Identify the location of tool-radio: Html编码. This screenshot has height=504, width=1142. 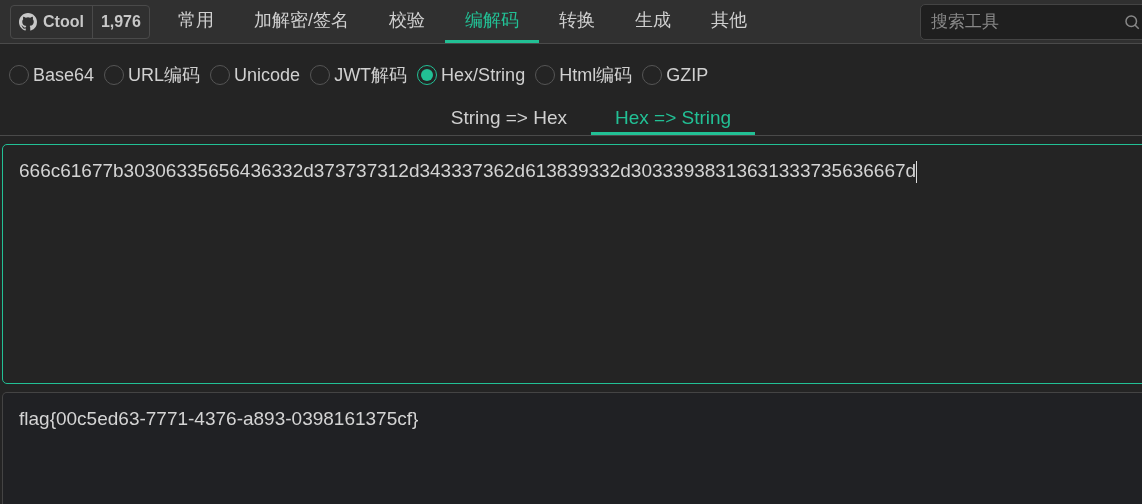
(584, 75).